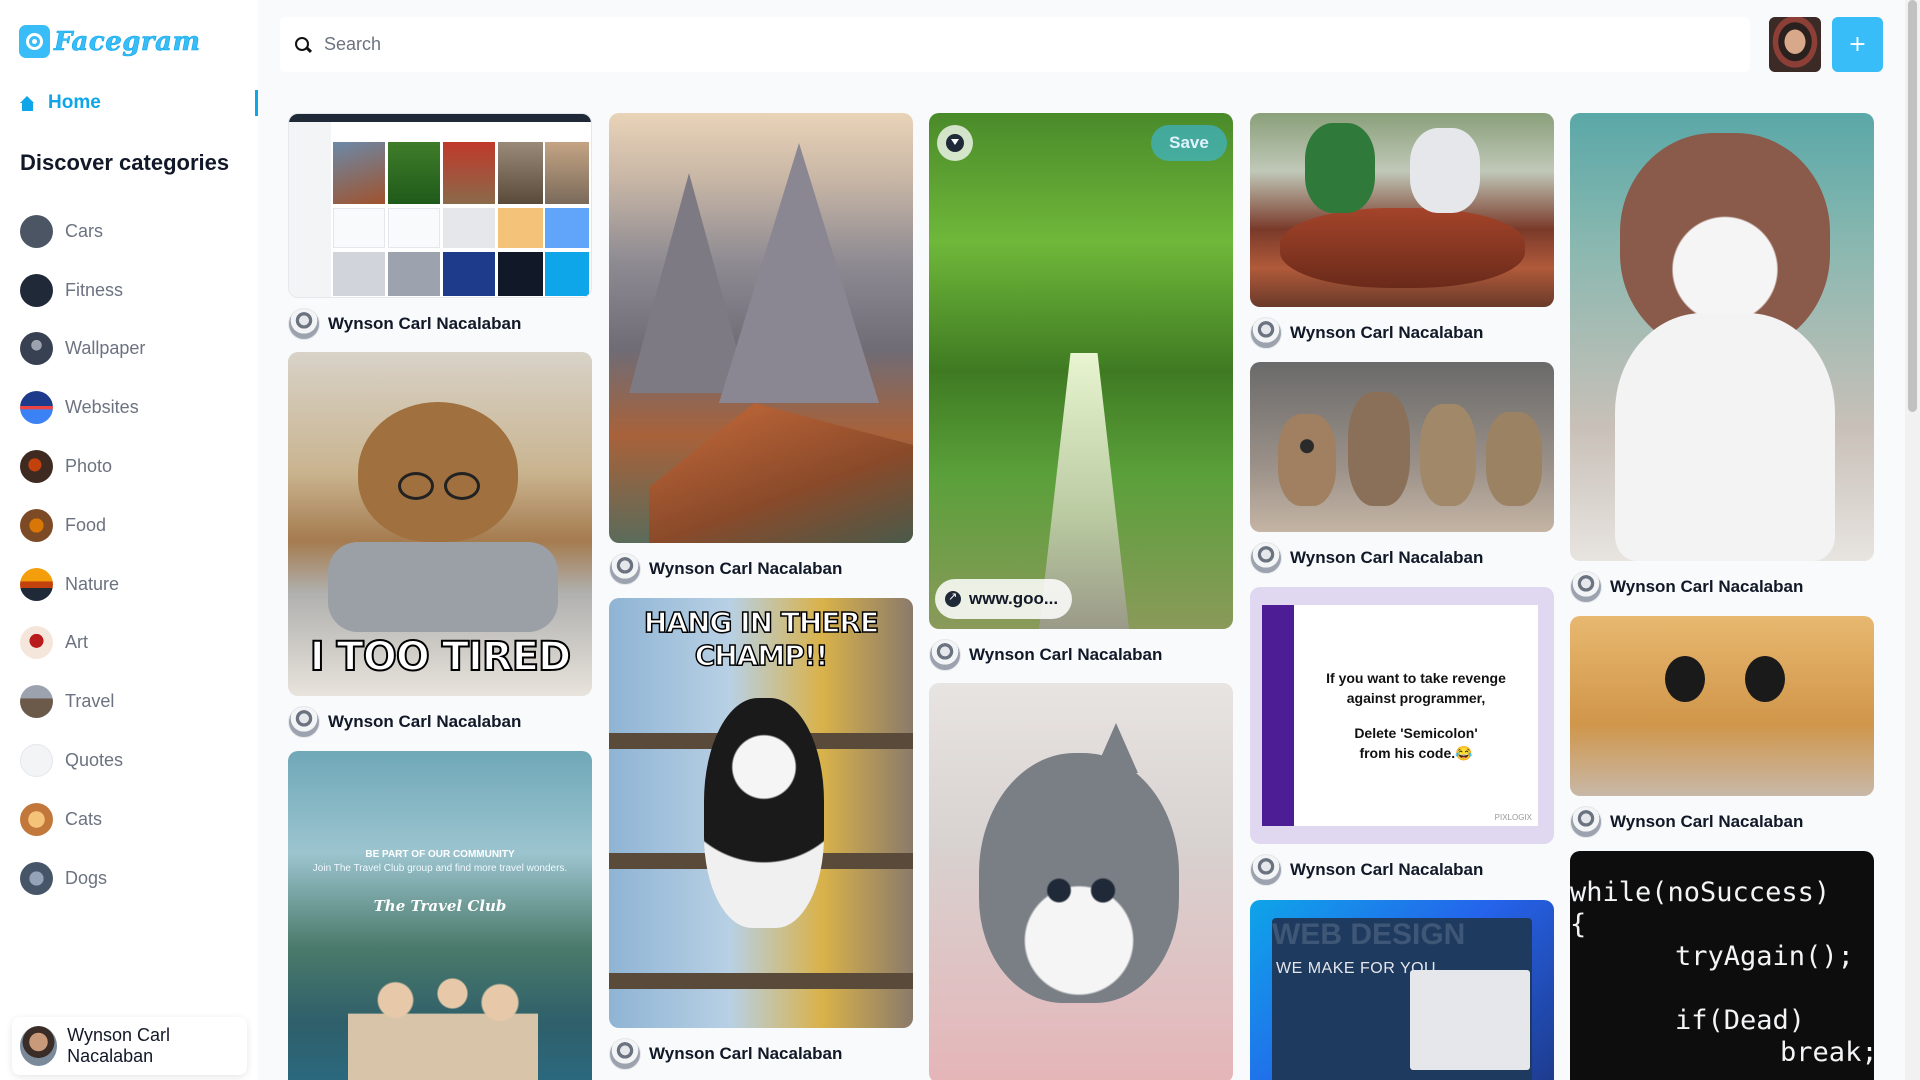 The image size is (1920, 1080). I want to click on sidebar-item-nature: Nature, so click(82, 584).